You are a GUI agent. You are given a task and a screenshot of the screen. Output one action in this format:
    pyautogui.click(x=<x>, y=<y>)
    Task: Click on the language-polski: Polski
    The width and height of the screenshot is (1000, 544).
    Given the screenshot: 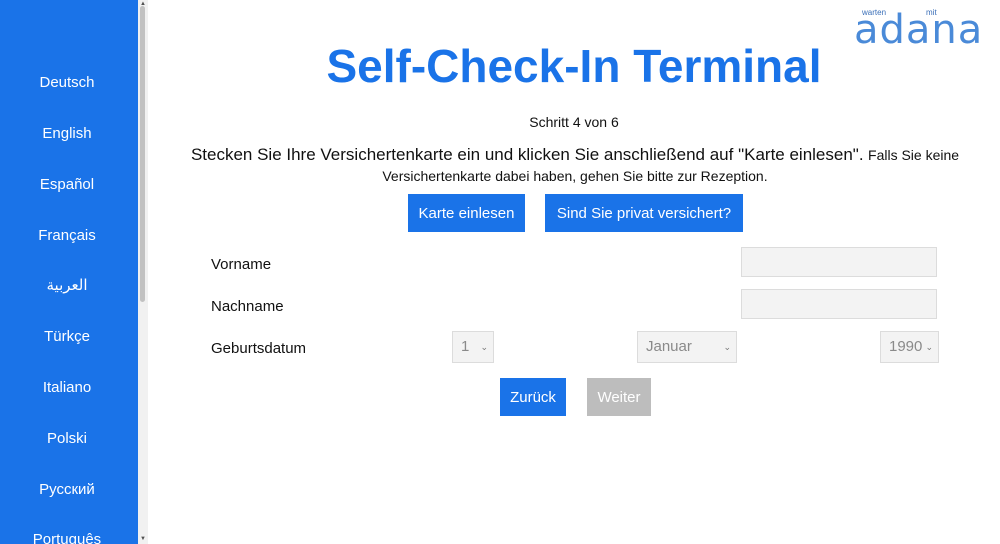 What is the action you would take?
    pyautogui.click(x=67, y=439)
    